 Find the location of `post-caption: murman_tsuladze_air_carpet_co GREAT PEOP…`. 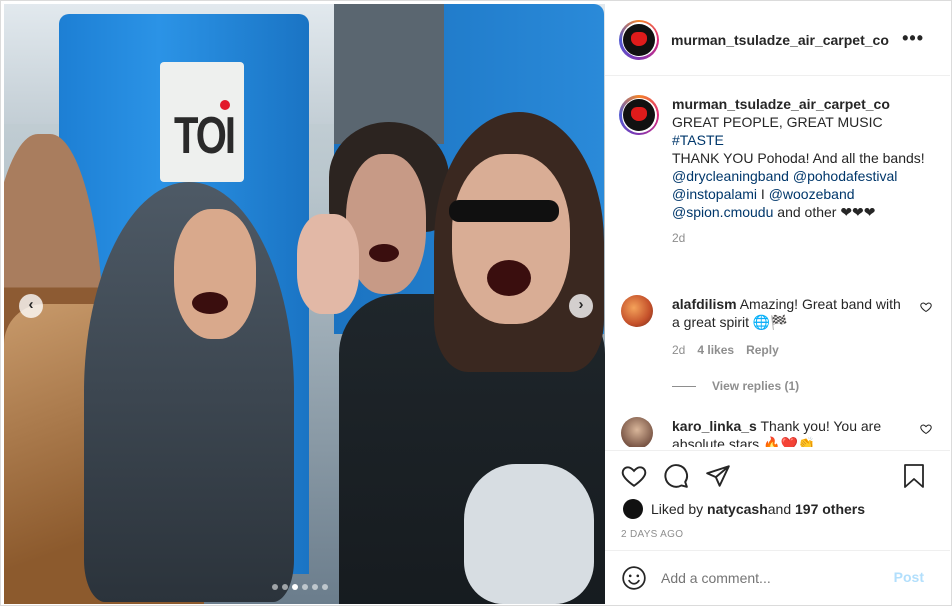

post-caption: murman_tsuladze_air_carpet_co GREAT PEOP… is located at coordinates (781, 170).